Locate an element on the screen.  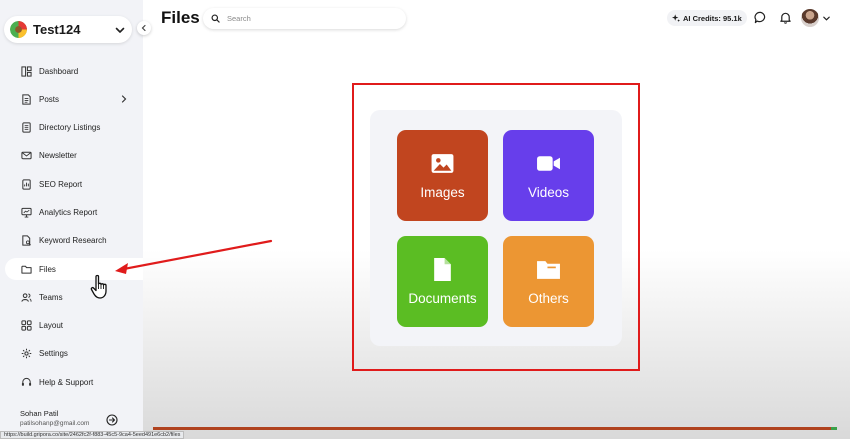
logout-icon is located at coordinates (112, 420).